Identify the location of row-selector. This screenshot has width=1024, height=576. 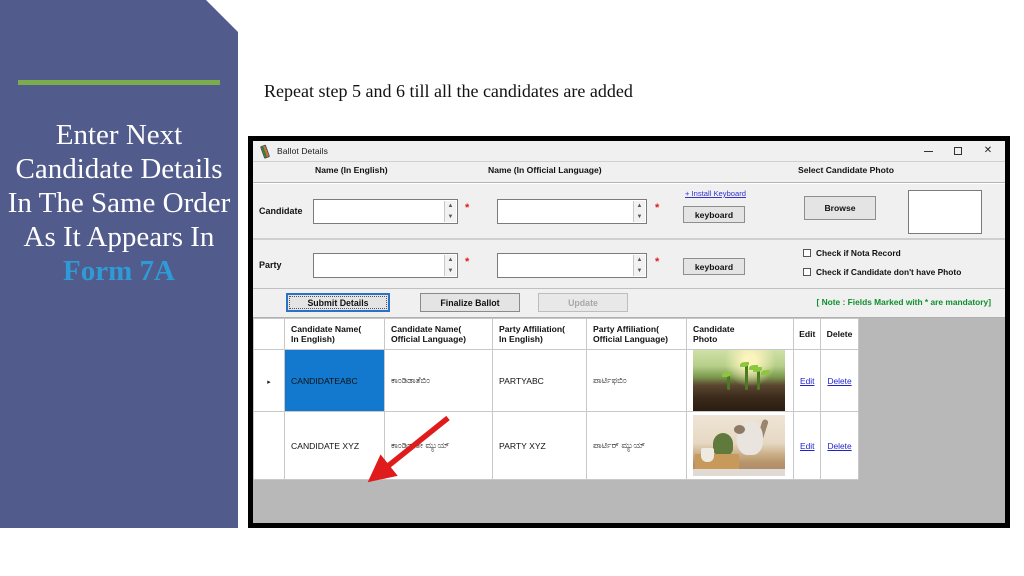
(269, 445).